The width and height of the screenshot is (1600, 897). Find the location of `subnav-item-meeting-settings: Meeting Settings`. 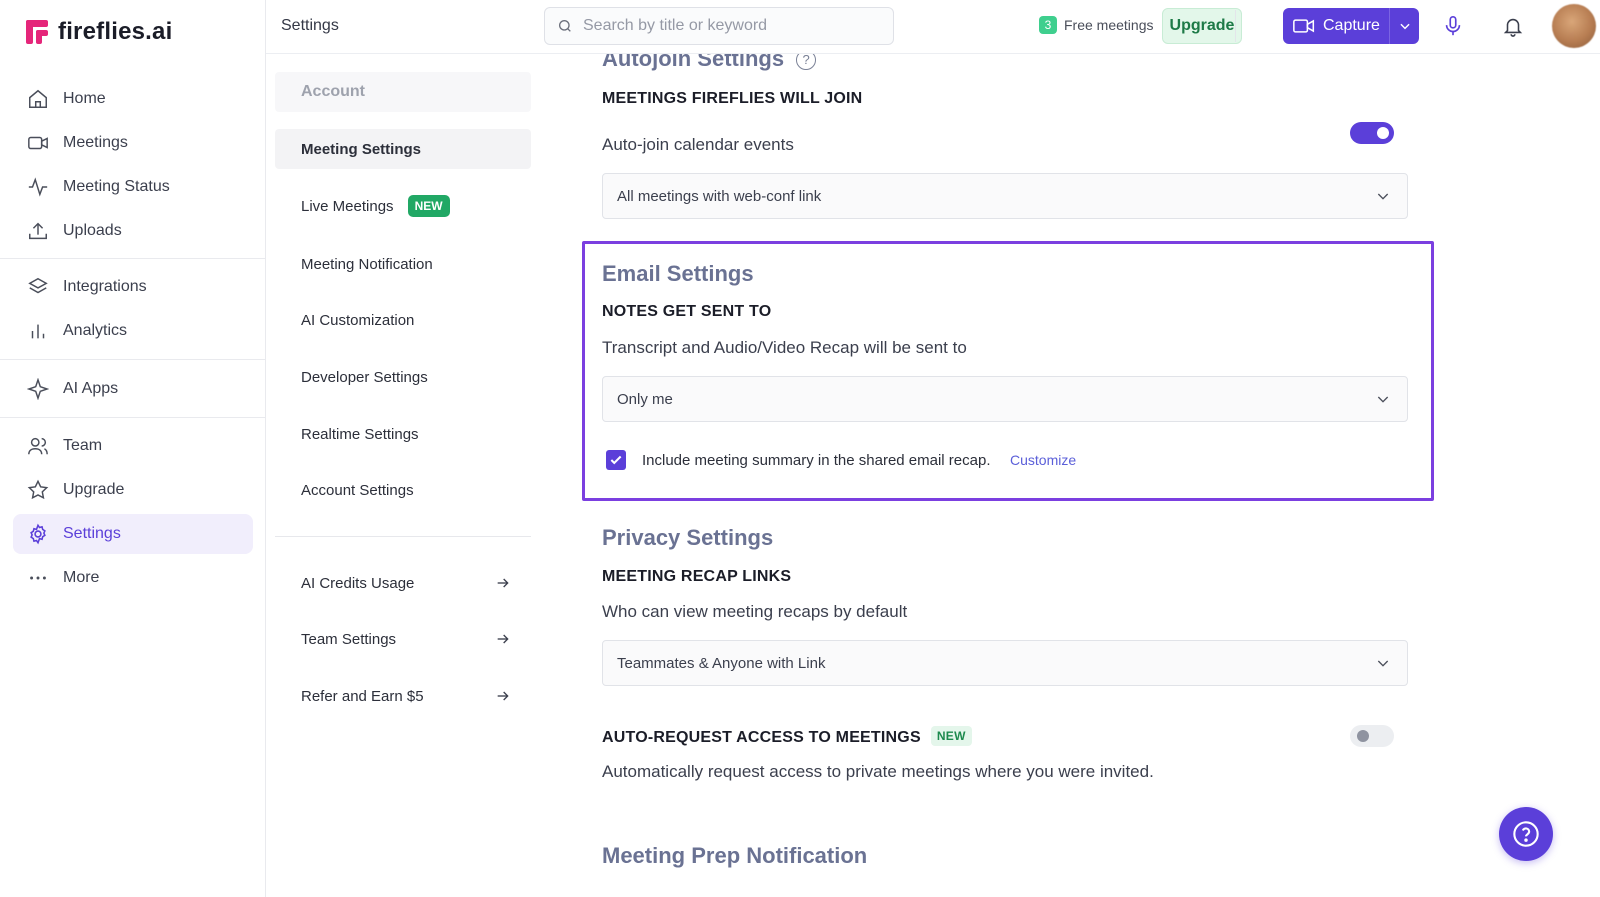

subnav-item-meeting-settings: Meeting Settings is located at coordinates (403, 149).